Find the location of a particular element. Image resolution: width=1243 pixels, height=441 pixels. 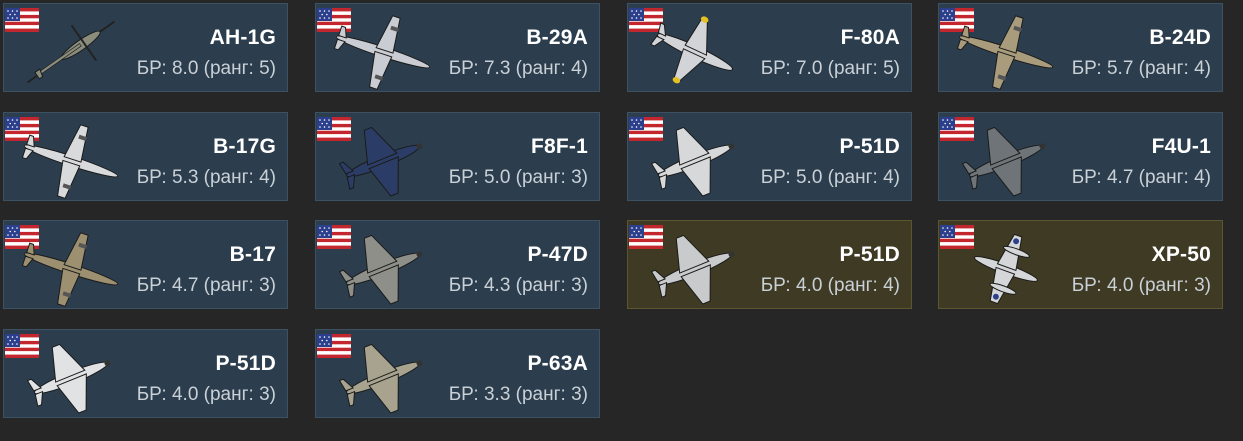

vehicle-name: F4U-1 is located at coordinates (1181, 146).